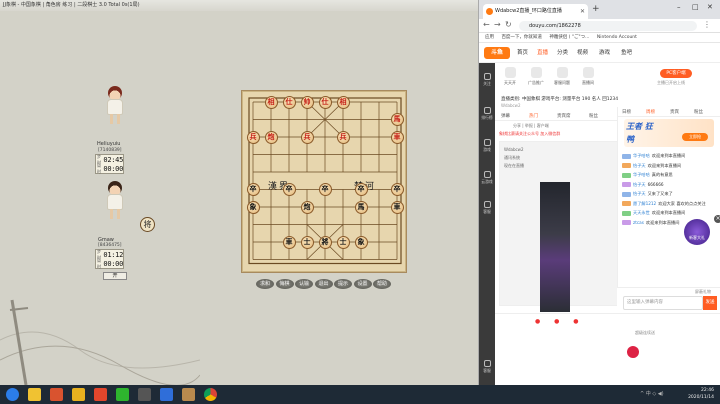 This screenshot has height=404, width=720. Describe the element at coordinates (562, 76) in the screenshot. I see `dl-item: 客服问题` at that location.